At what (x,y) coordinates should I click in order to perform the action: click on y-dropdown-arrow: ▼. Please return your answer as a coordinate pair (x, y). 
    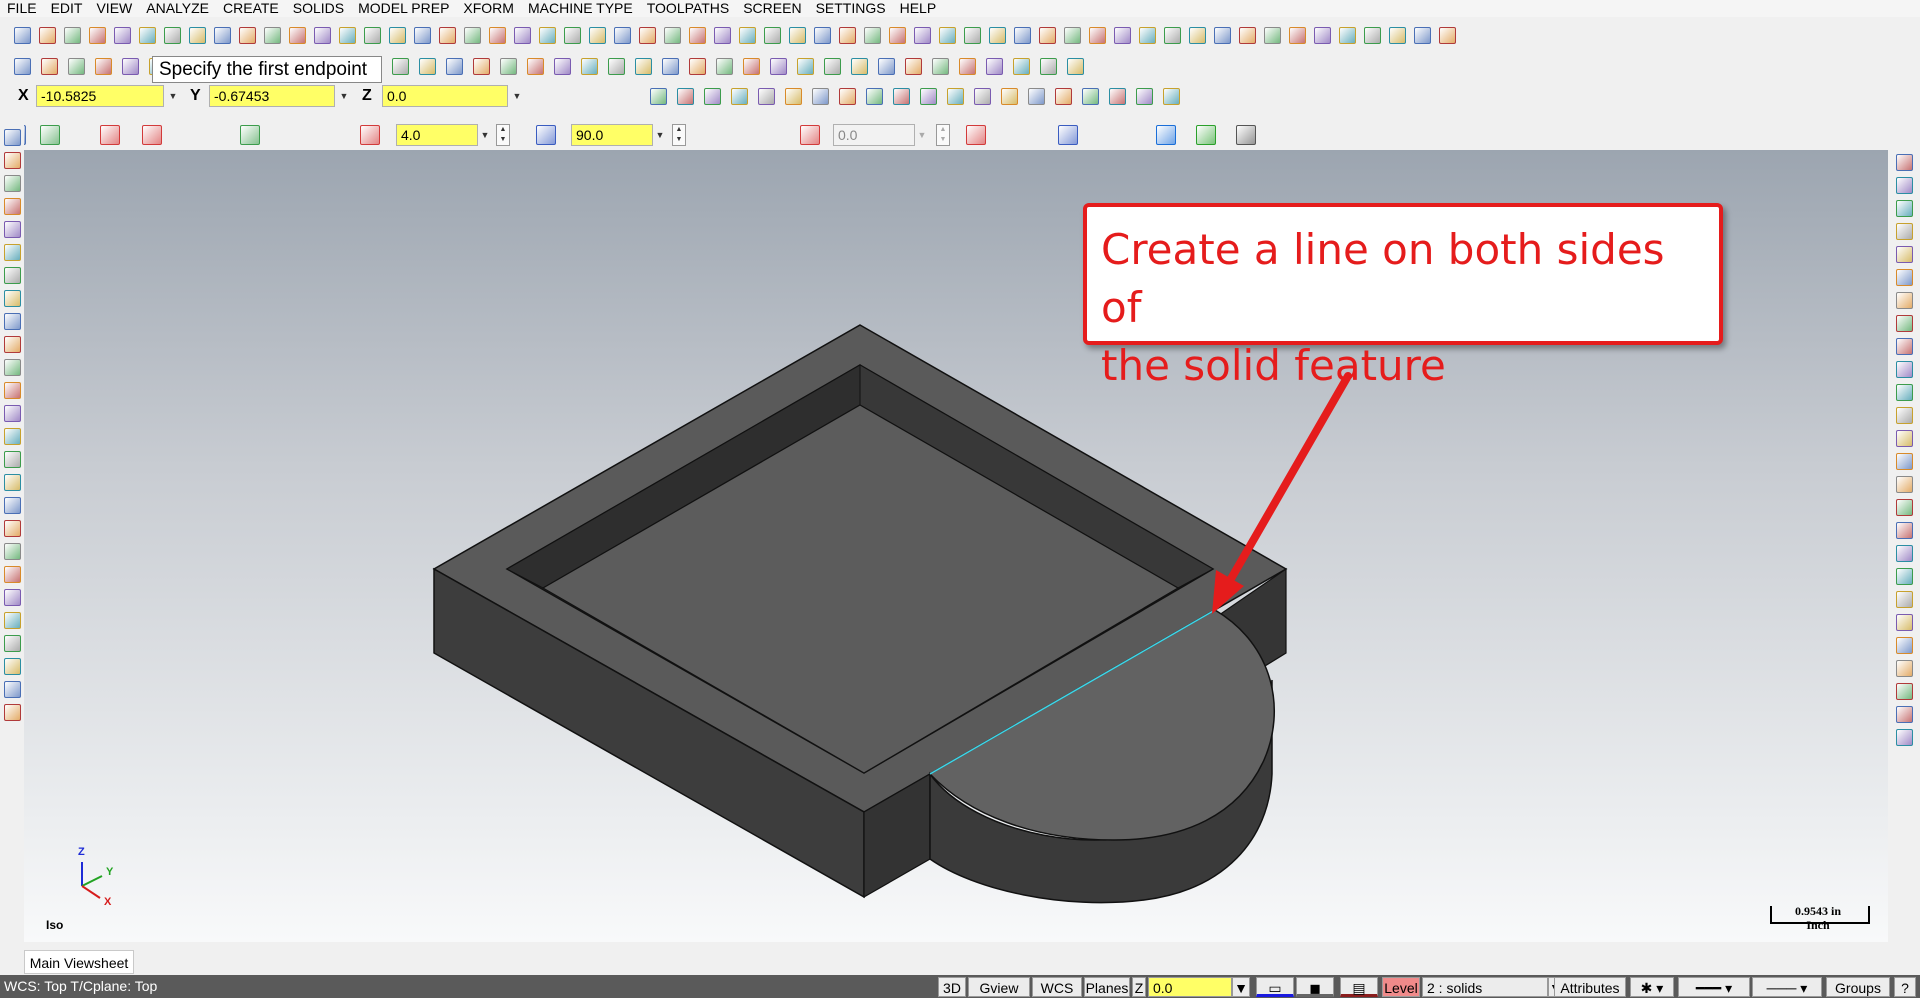
    Looking at the image, I should click on (344, 96).